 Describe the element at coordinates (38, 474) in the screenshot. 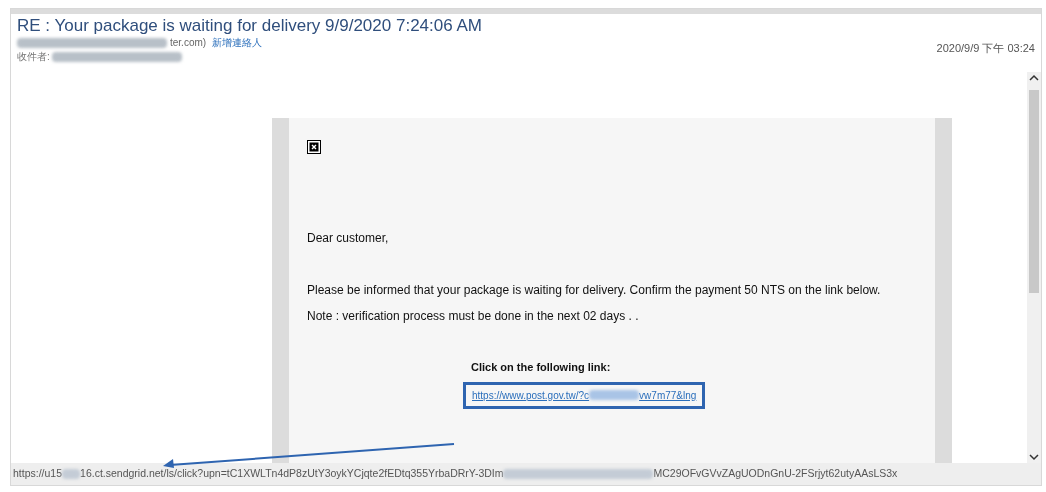

I see `status-url: https://u15` at that location.